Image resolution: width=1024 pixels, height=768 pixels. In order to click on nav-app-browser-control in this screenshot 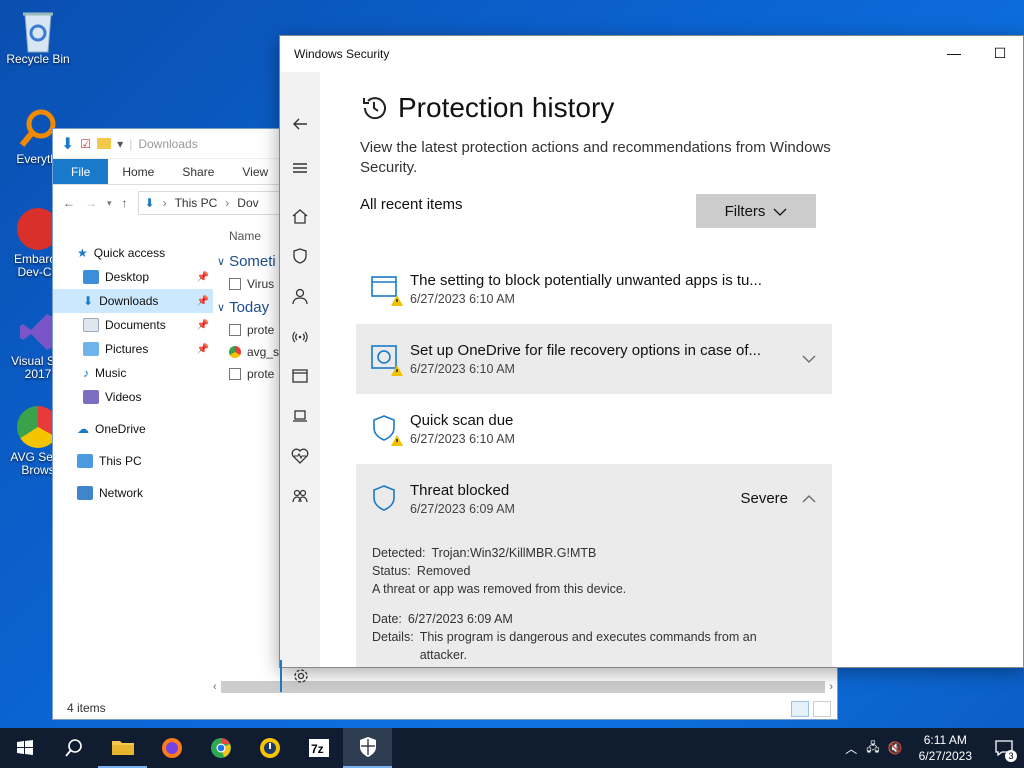, I will do `click(300, 376)`.